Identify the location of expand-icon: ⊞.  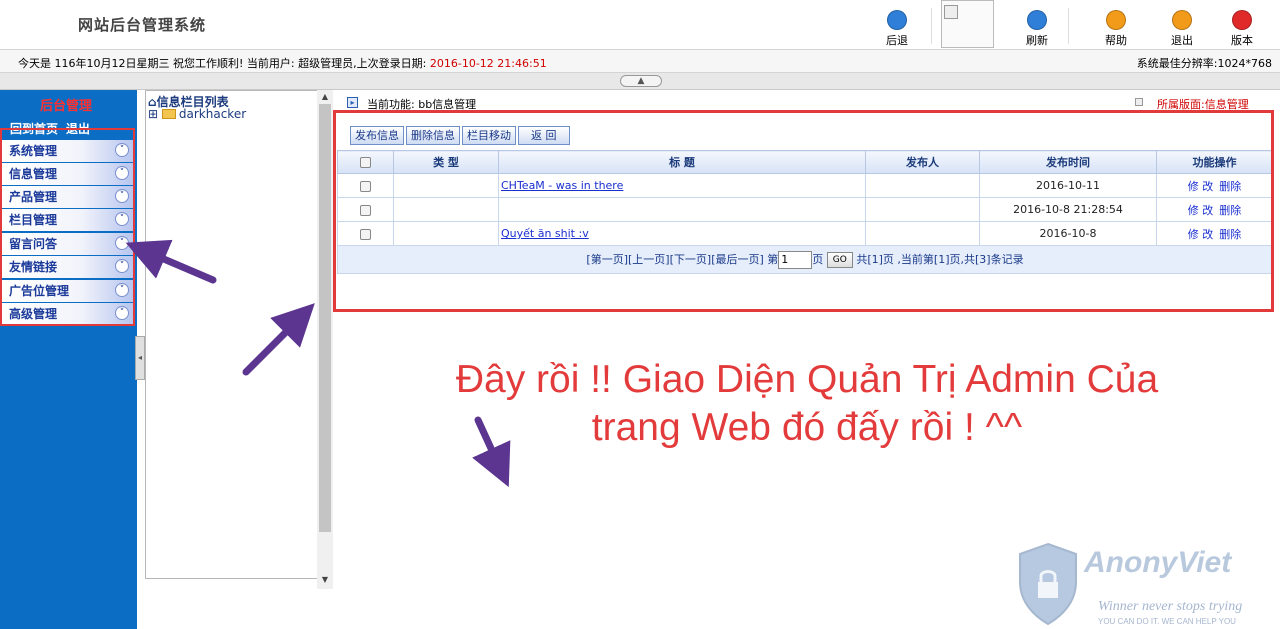
(153, 114).